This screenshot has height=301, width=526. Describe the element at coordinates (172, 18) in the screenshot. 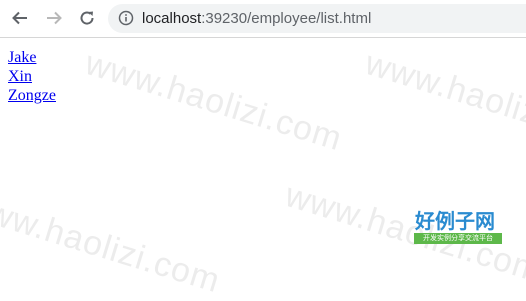

I see `url-host: localhost` at that location.